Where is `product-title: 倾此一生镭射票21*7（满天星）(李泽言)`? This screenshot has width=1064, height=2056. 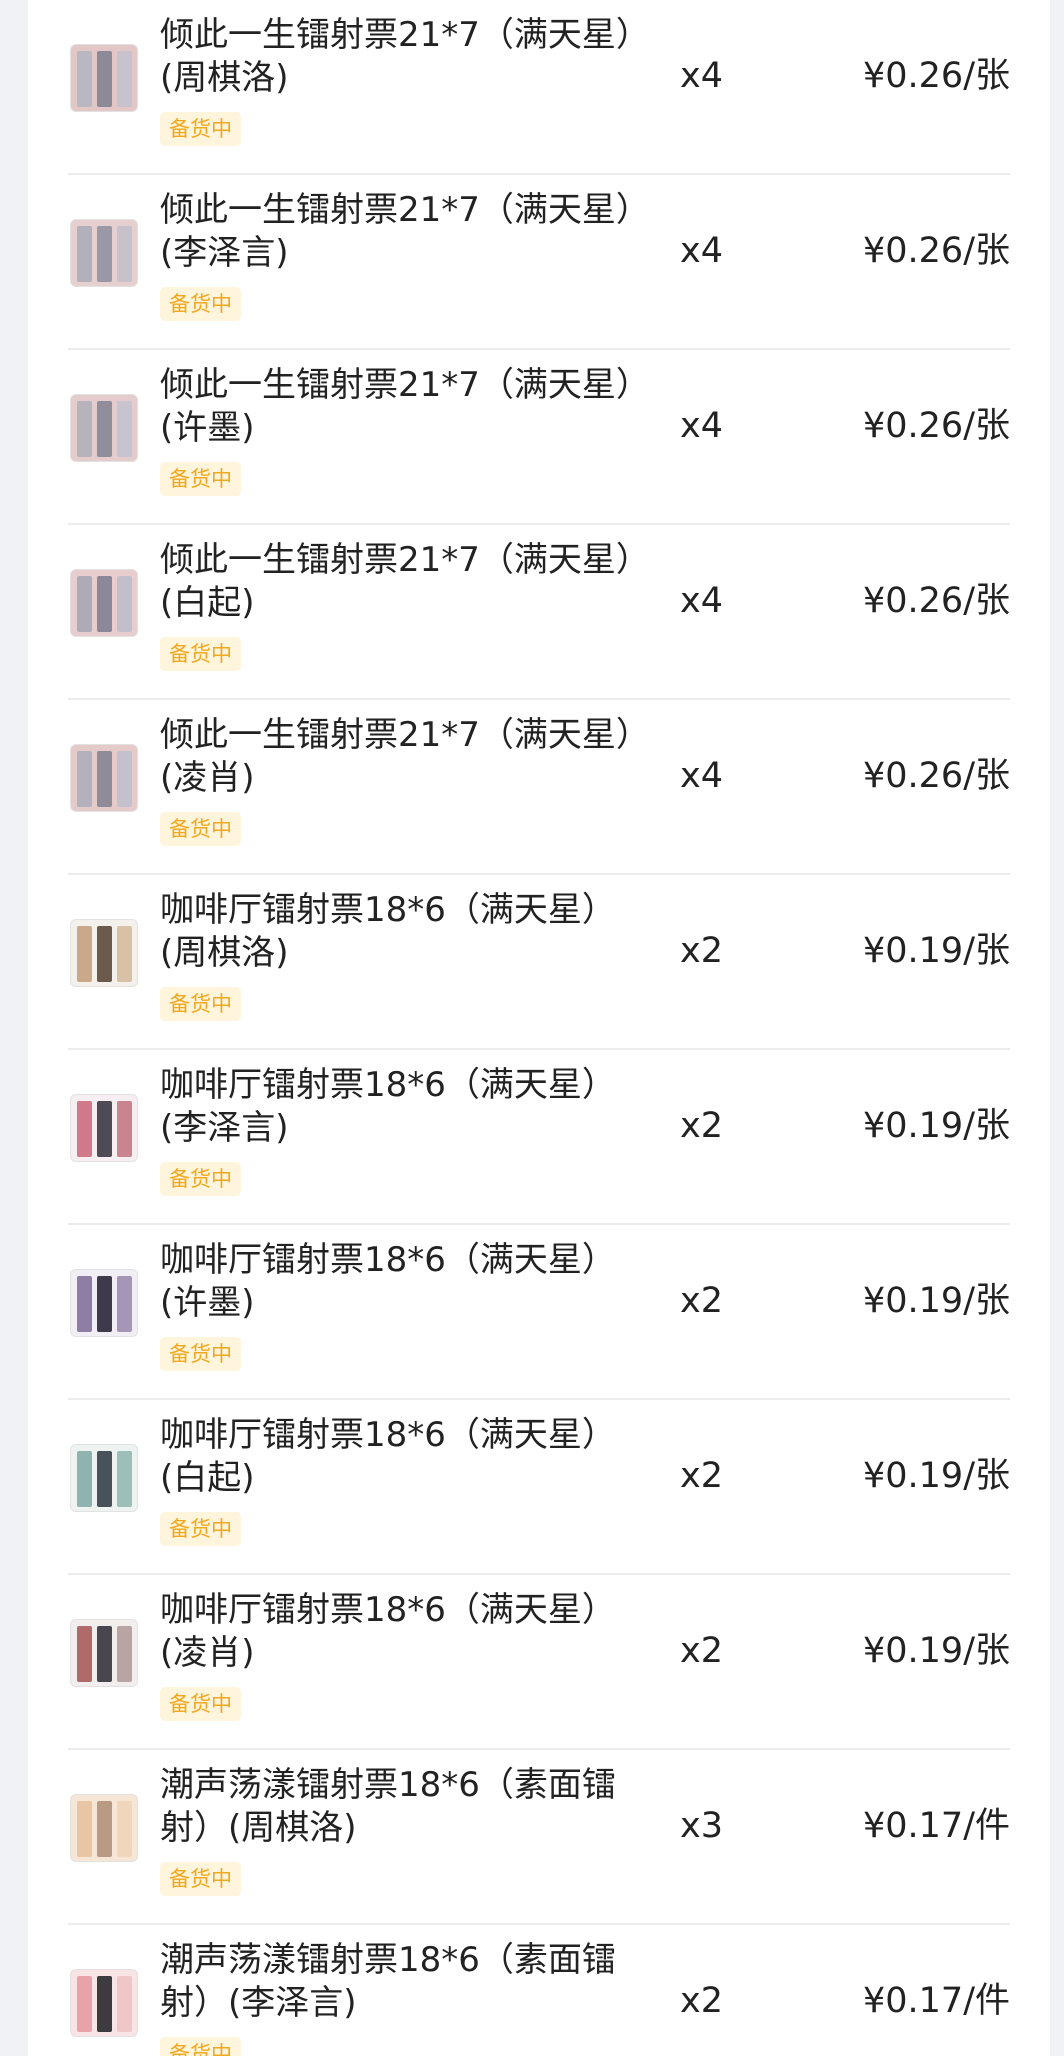
product-title: 倾此一生镭射票21*7（满天星）(李泽言) is located at coordinates (410, 232).